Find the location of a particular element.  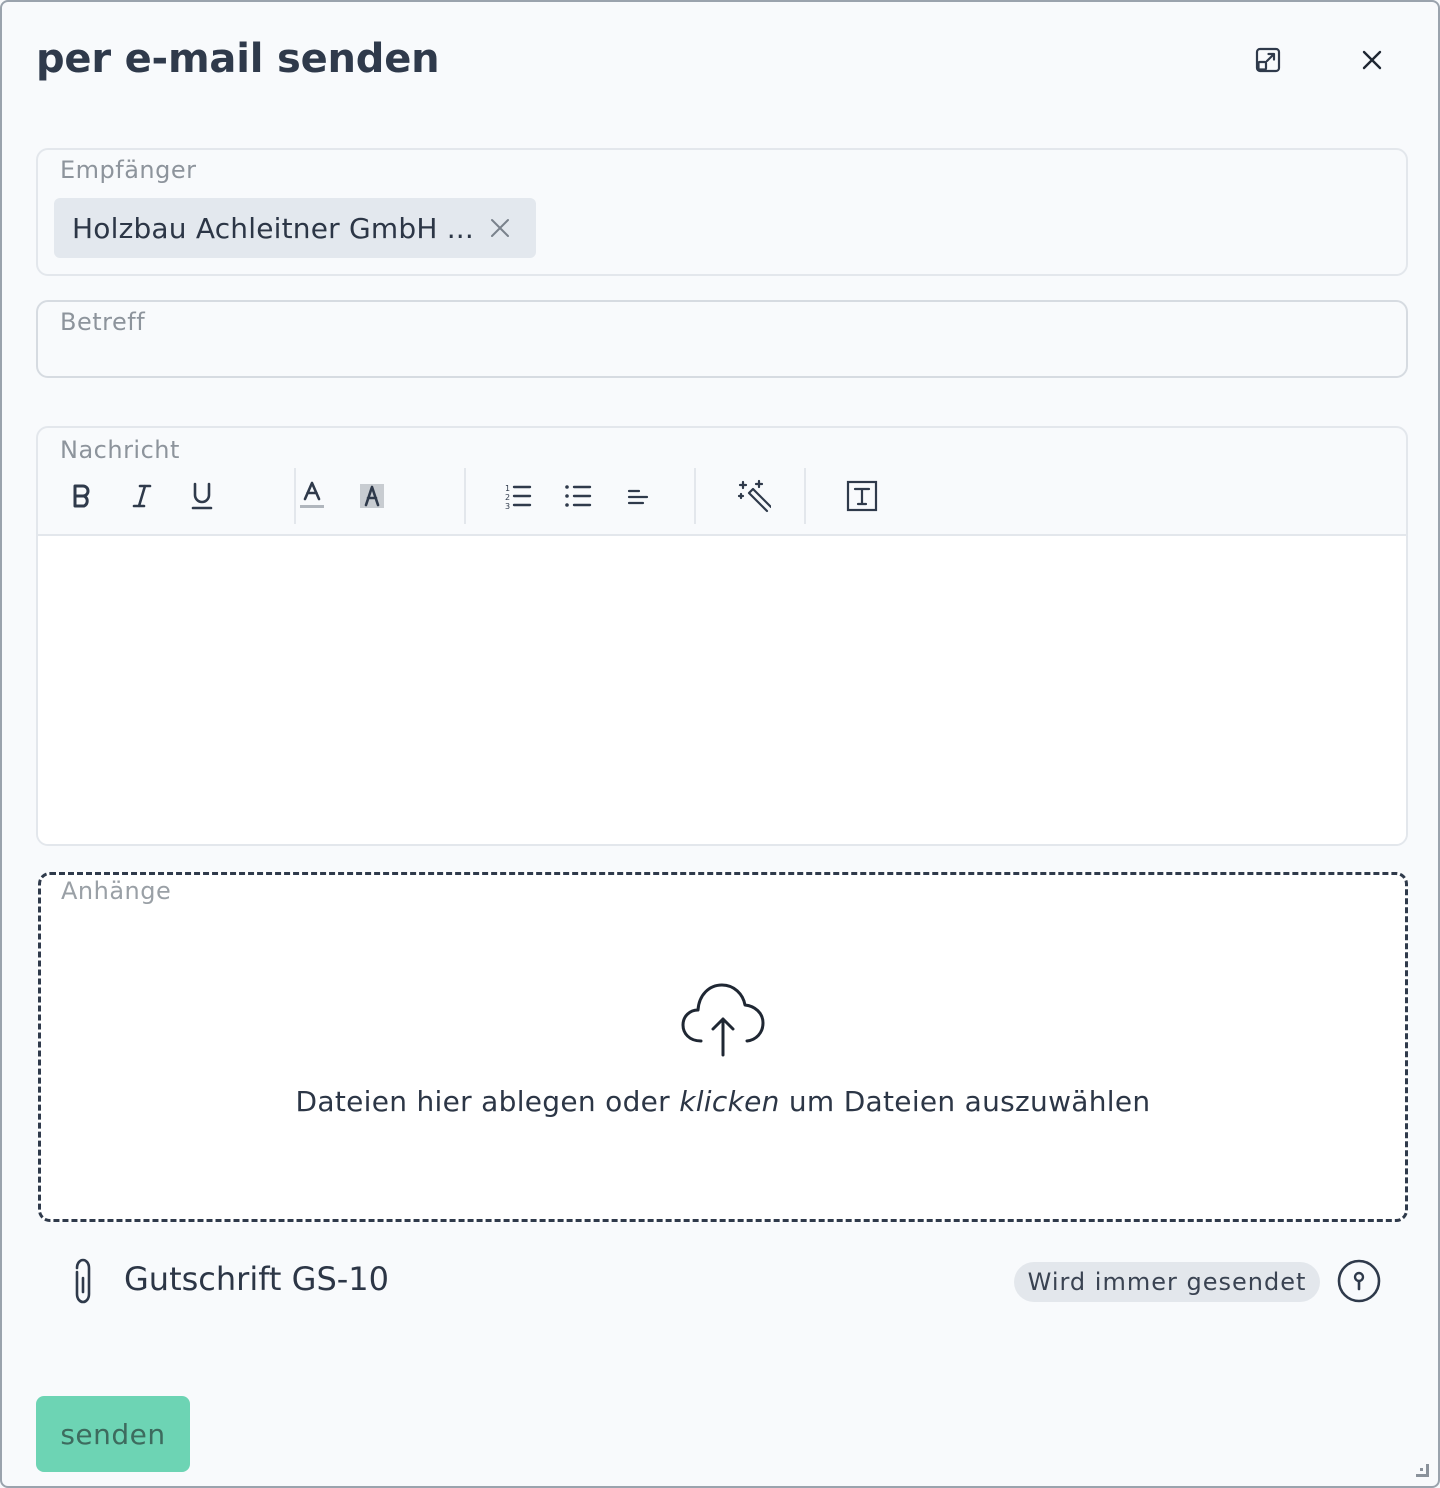

italic-button is located at coordinates (142, 496).